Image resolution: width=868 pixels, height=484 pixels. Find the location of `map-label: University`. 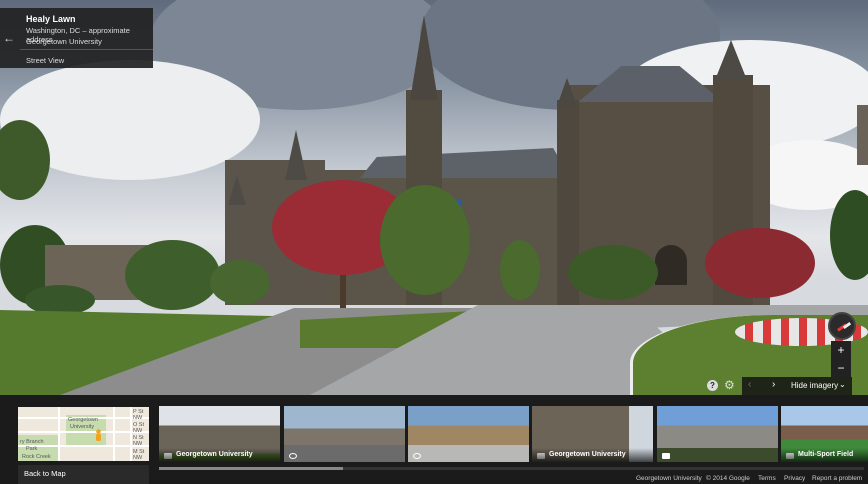

map-label: University is located at coordinates (82, 427).